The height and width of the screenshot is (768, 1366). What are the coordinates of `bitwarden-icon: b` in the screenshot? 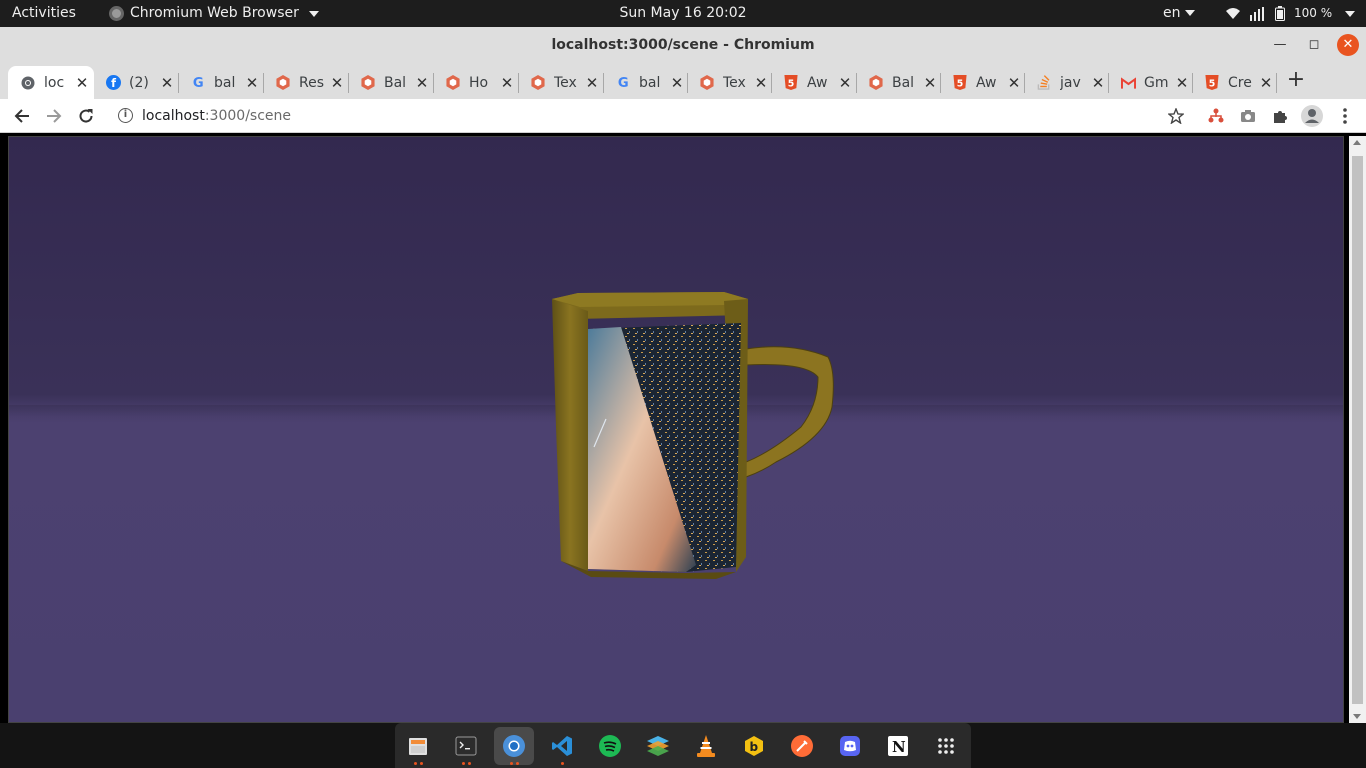 It's located at (754, 746).